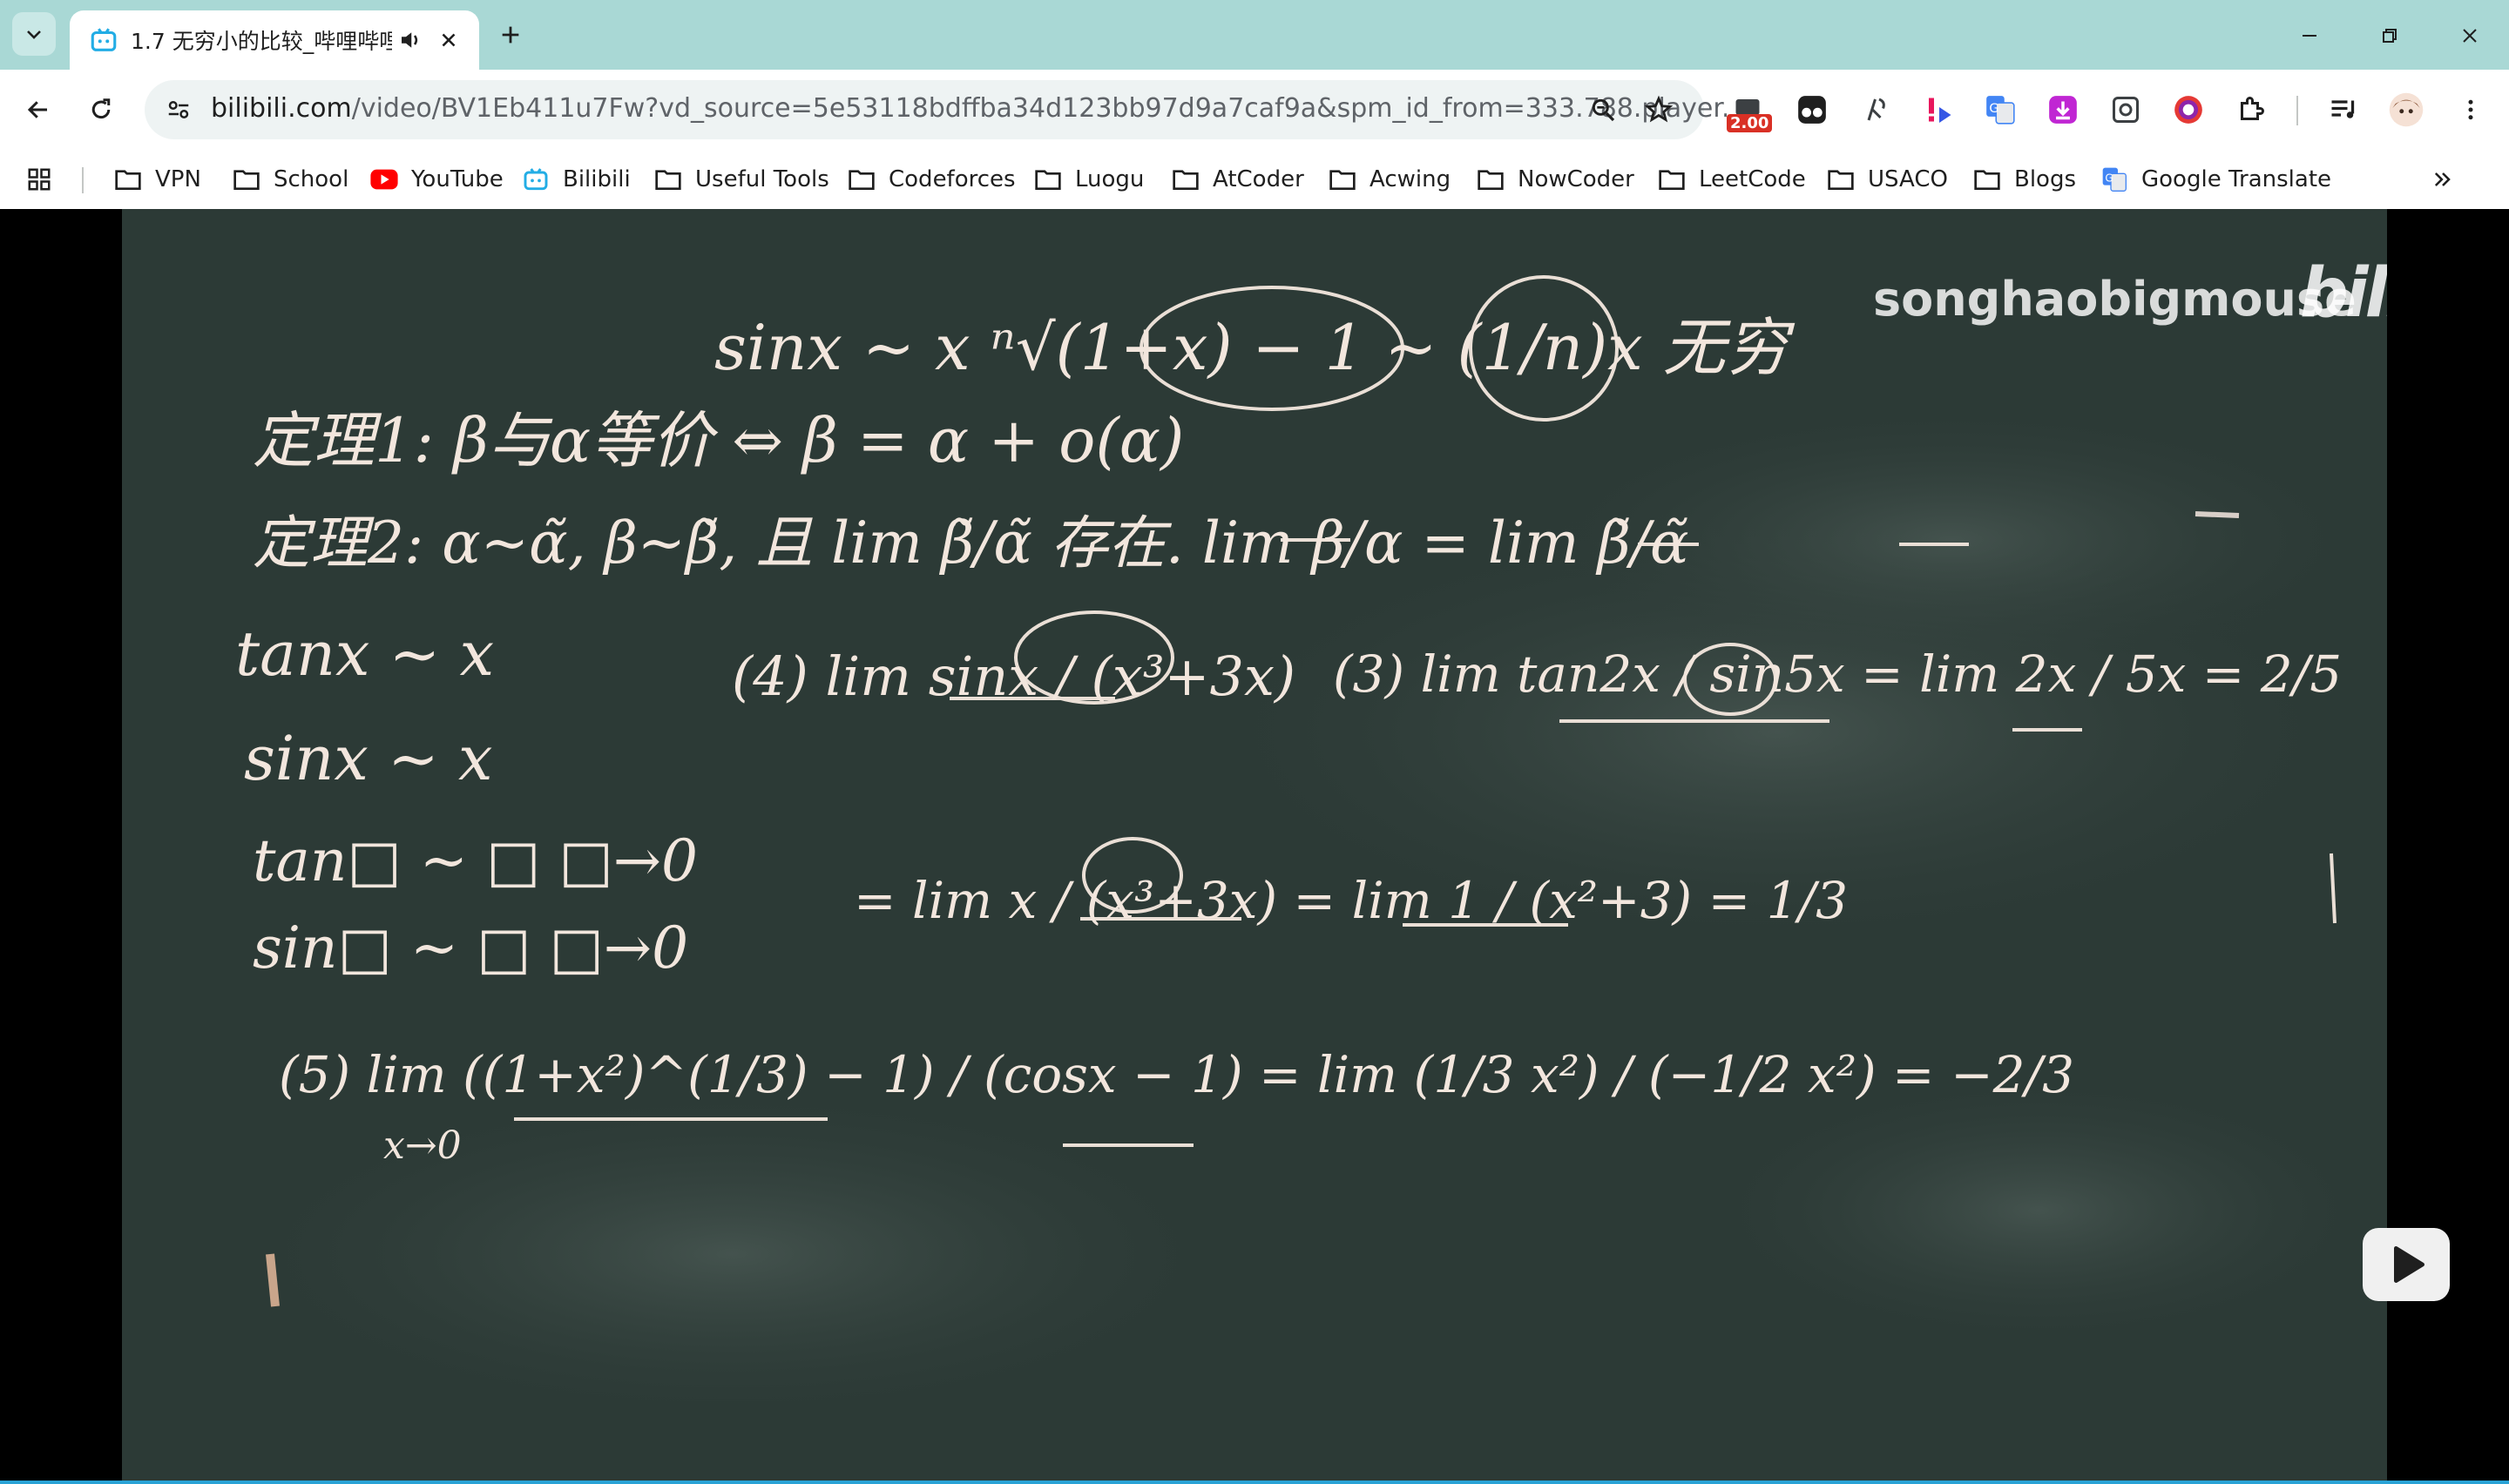 The height and width of the screenshot is (1484, 2509). What do you see at coordinates (1750, 123) in the screenshot?
I see `speed-badge: 2.00` at bounding box center [1750, 123].